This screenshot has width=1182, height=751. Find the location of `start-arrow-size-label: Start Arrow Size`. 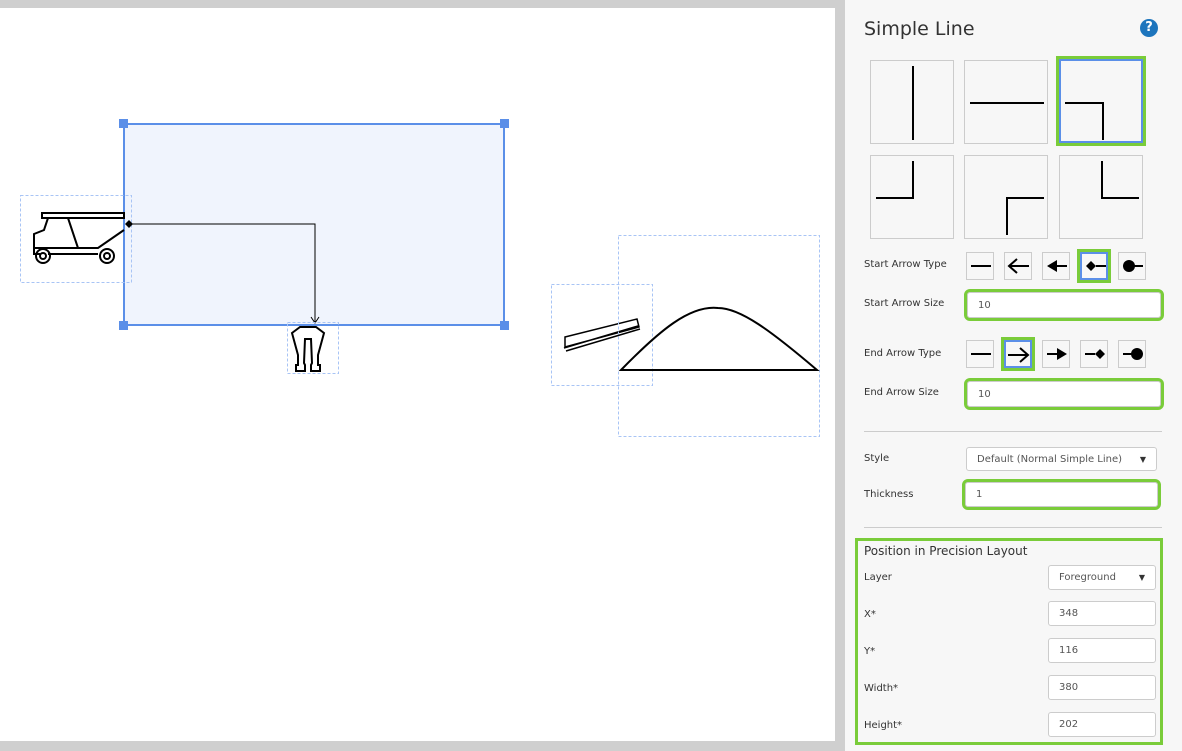

start-arrow-size-label: Start Arrow Size is located at coordinates (904, 303).